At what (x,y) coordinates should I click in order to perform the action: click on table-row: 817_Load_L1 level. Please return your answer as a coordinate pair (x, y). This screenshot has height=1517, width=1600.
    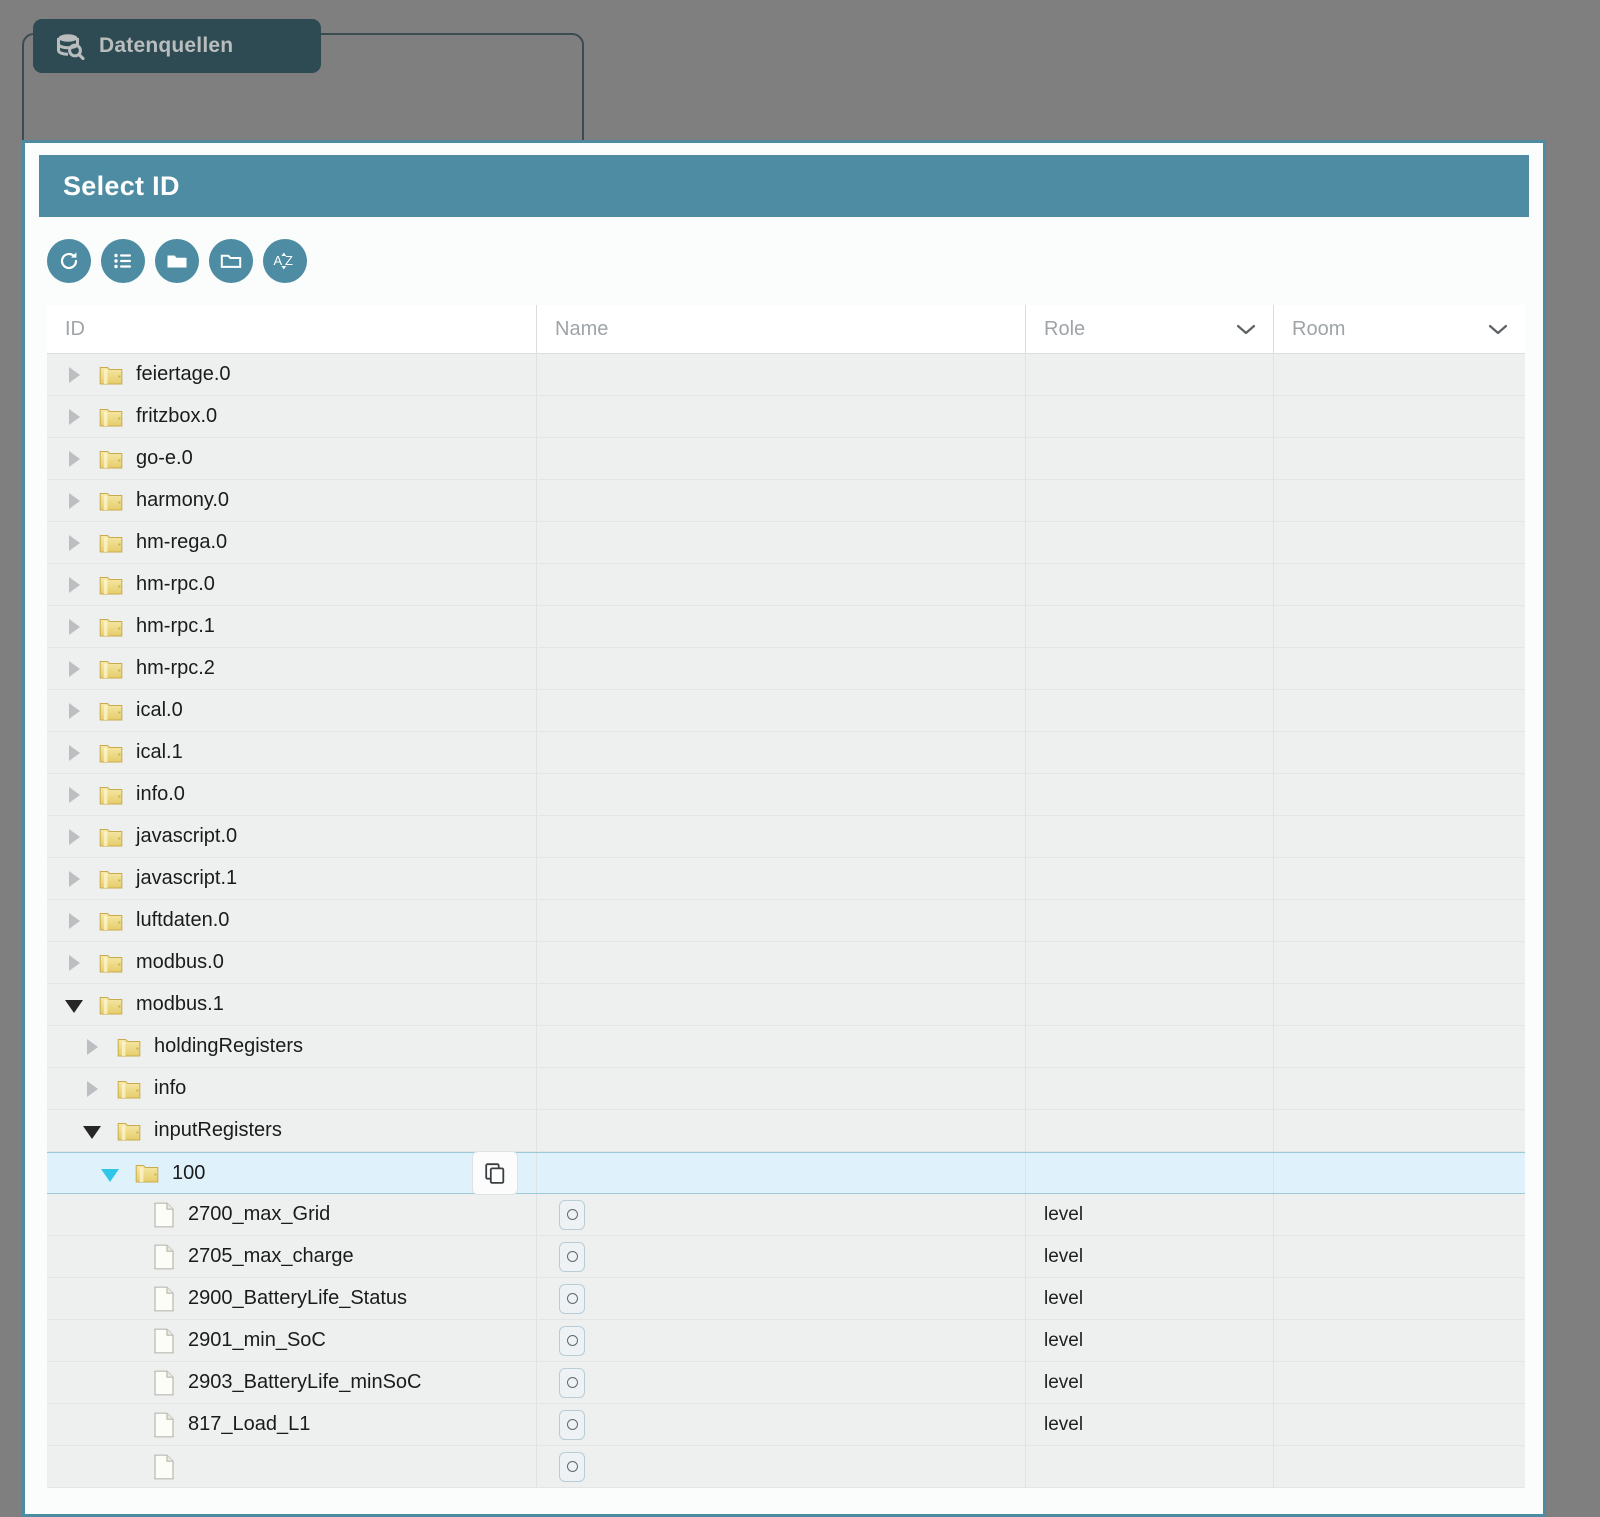
    Looking at the image, I should click on (786, 1425).